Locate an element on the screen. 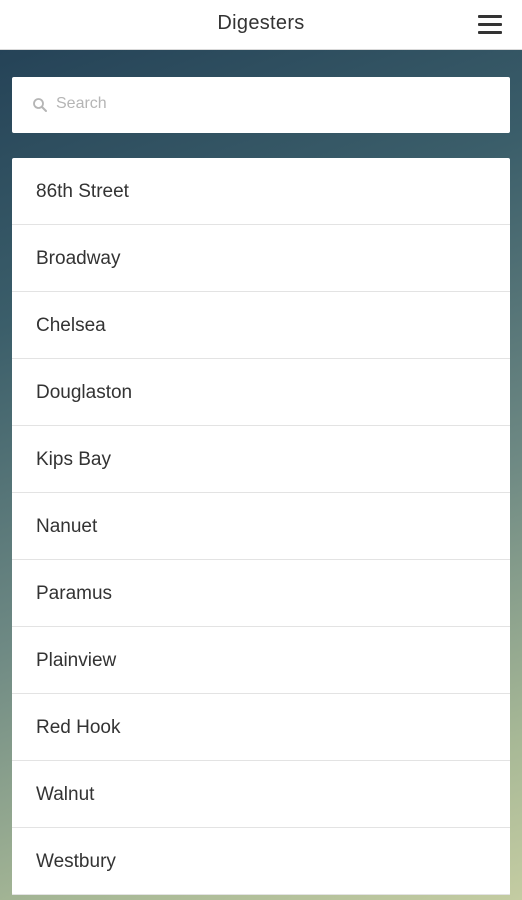  list-item: Nanuet is located at coordinates (261, 526).